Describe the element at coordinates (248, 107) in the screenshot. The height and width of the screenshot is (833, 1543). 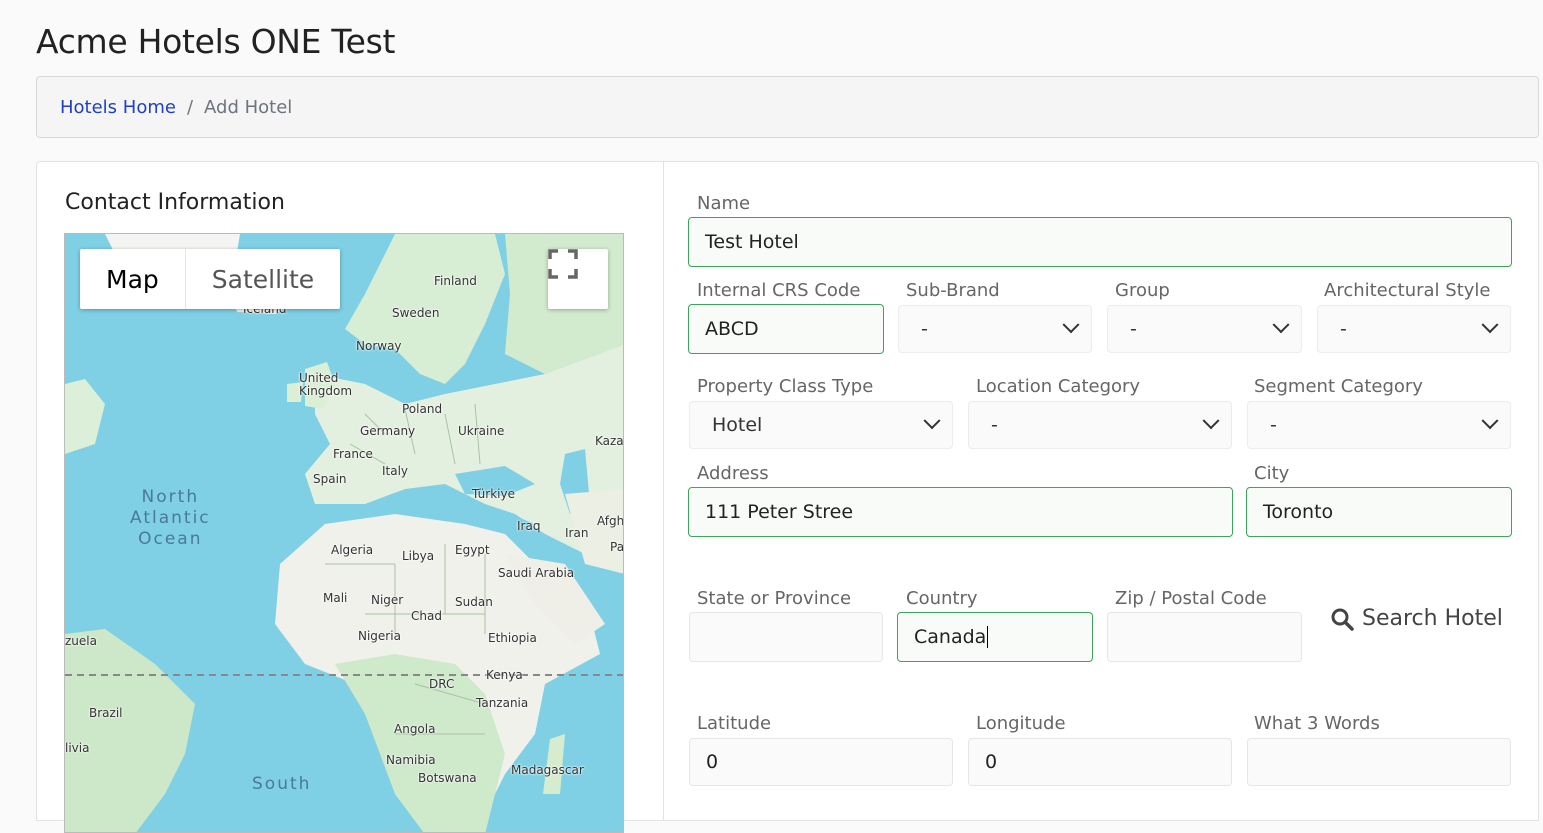
I see `breadcrumb-current: Add Hotel` at that location.